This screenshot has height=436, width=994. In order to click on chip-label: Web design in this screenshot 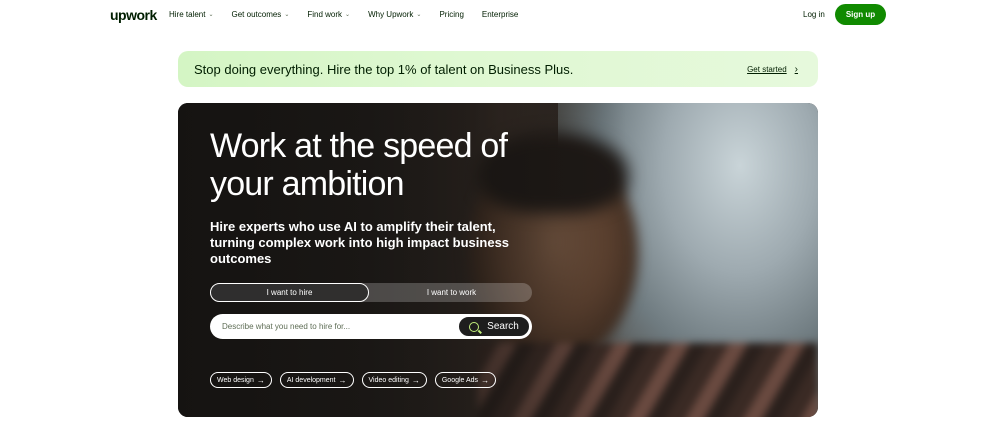, I will do `click(235, 380)`.